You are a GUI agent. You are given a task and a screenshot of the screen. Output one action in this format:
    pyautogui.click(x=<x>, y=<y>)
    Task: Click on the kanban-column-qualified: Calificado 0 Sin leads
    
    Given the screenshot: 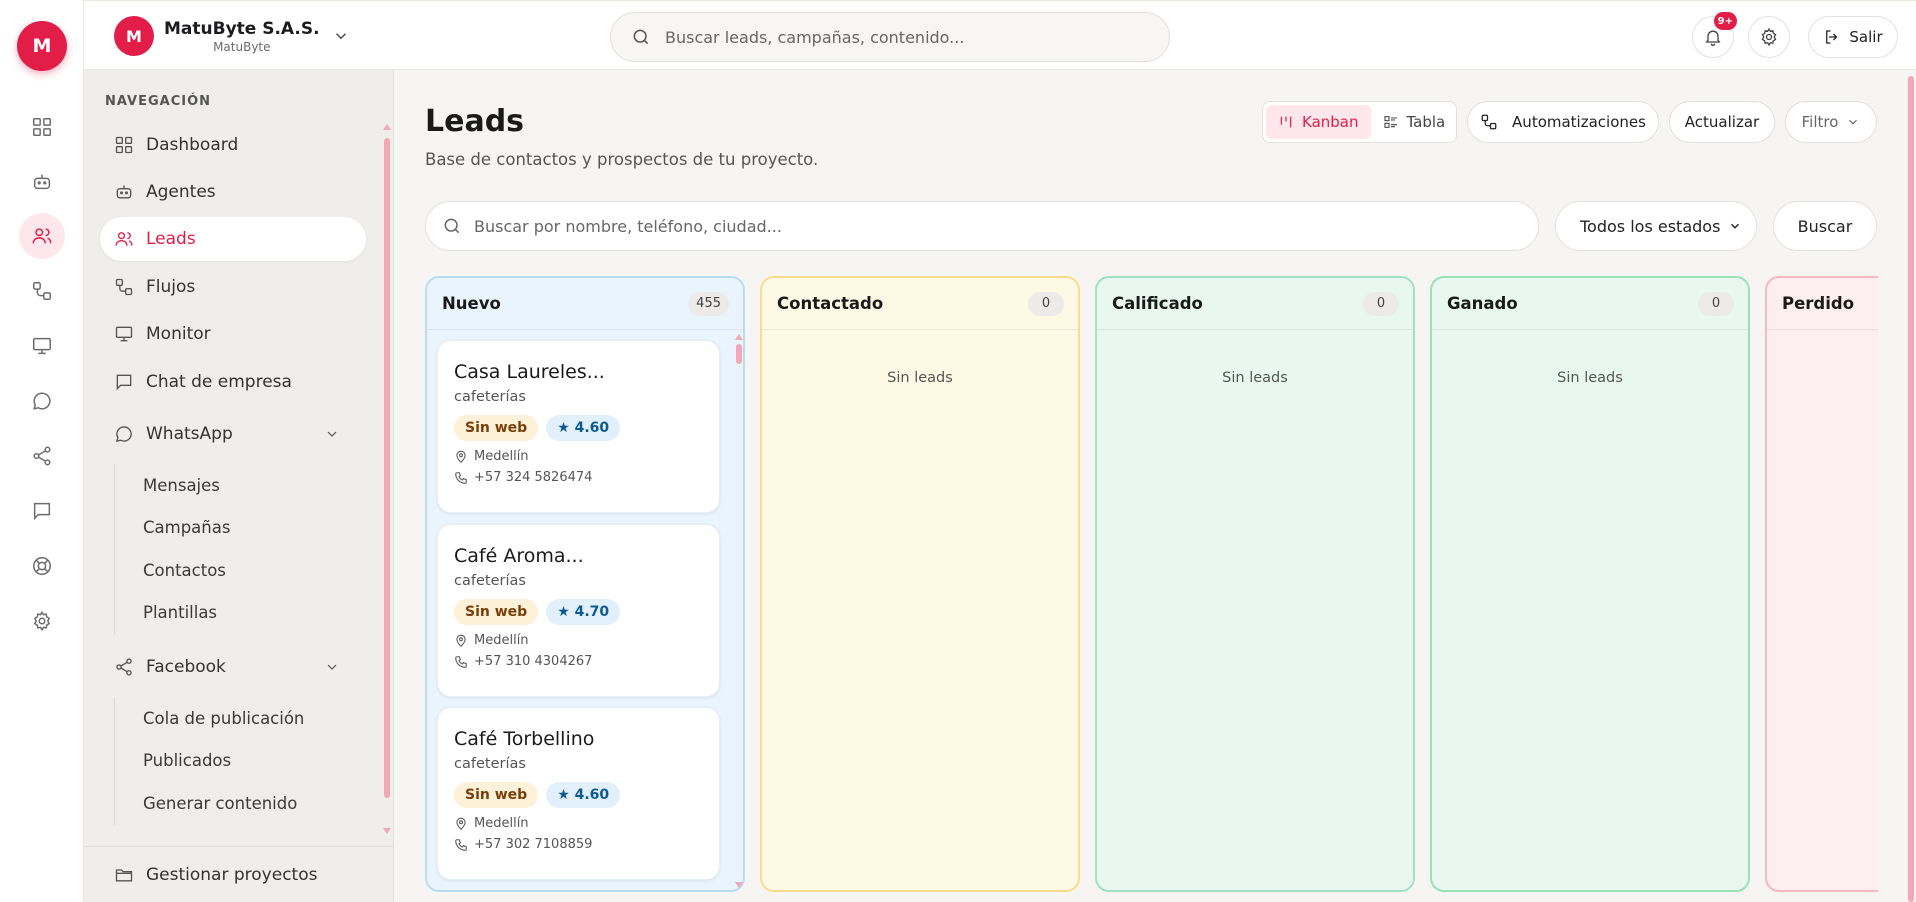 What is the action you would take?
    pyautogui.click(x=1255, y=584)
    